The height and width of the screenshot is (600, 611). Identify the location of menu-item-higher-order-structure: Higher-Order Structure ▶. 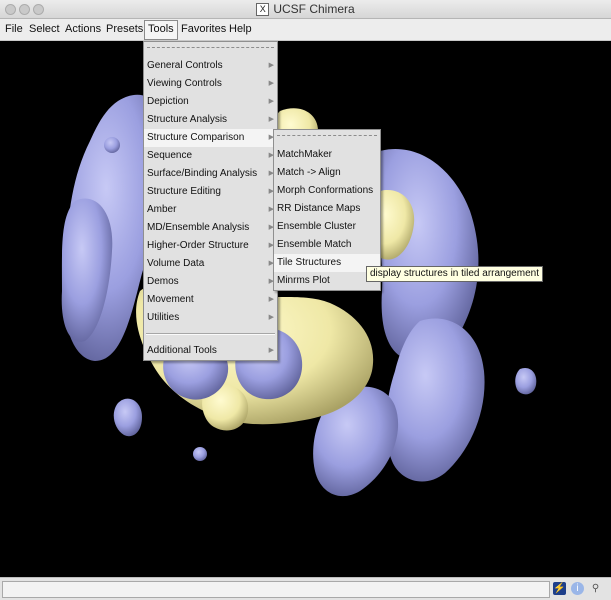
(210, 246).